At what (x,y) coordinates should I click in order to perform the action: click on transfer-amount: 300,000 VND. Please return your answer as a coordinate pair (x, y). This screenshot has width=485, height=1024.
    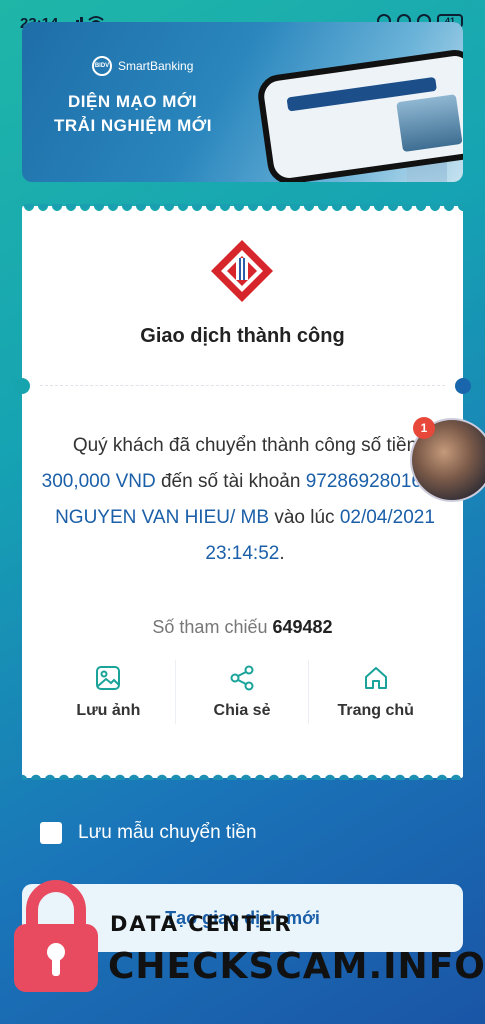
    Looking at the image, I should click on (98, 481).